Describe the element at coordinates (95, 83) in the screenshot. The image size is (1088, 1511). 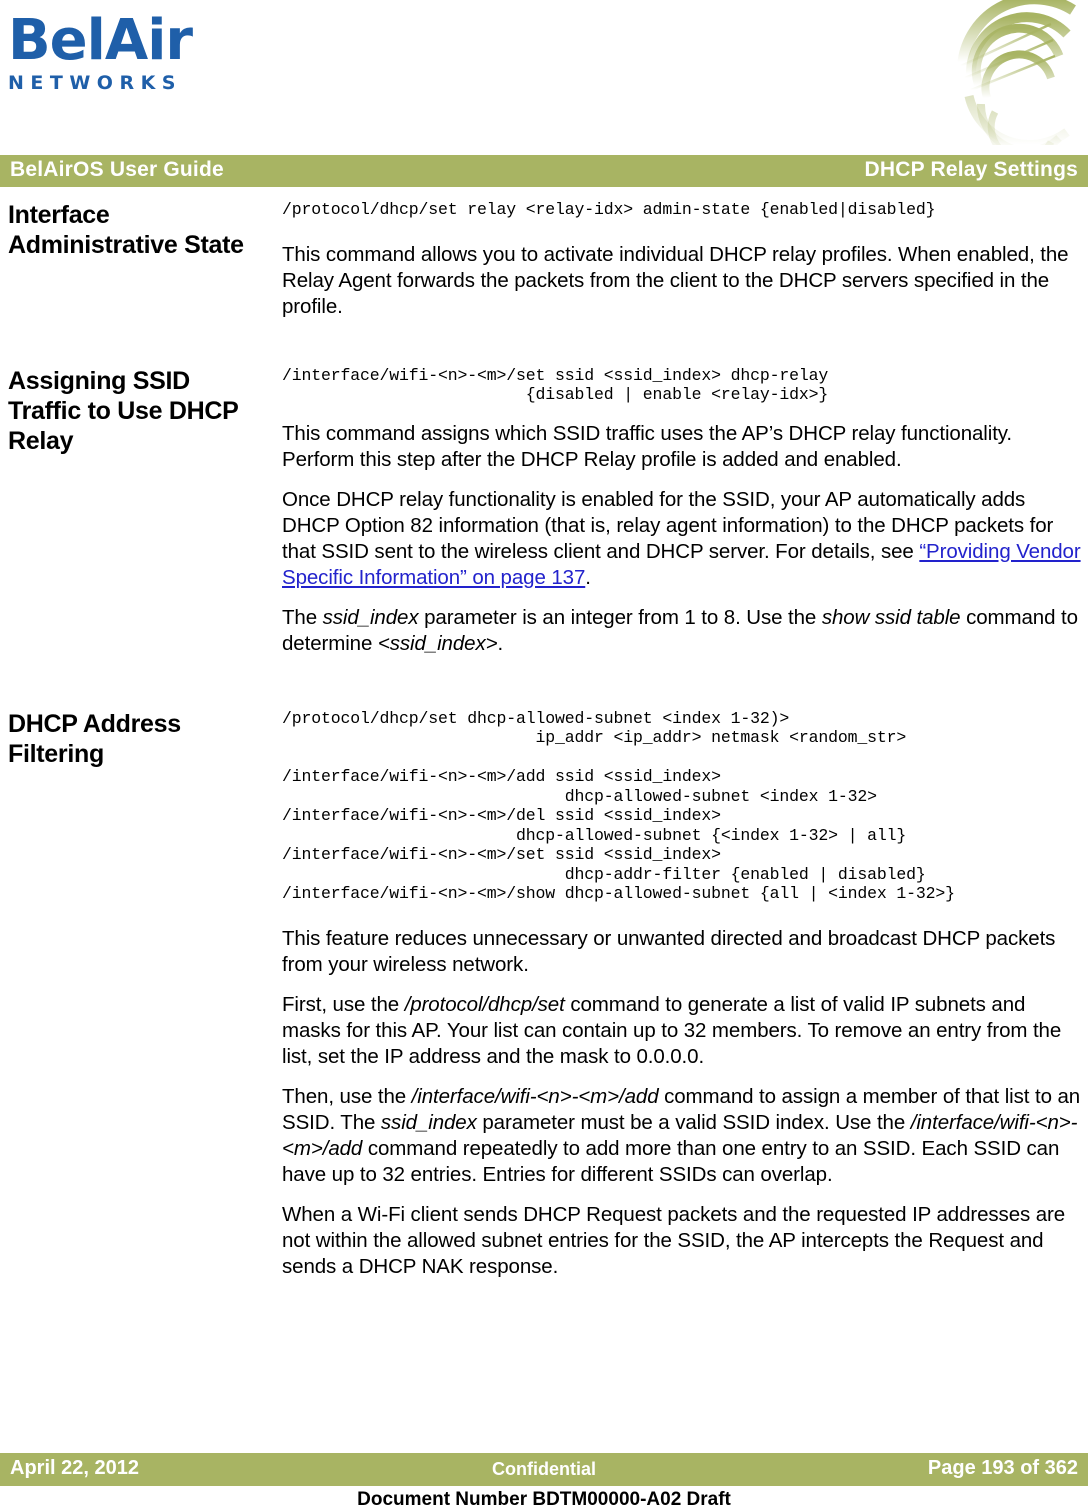
I see `logo-tagline: NETWORKS` at that location.